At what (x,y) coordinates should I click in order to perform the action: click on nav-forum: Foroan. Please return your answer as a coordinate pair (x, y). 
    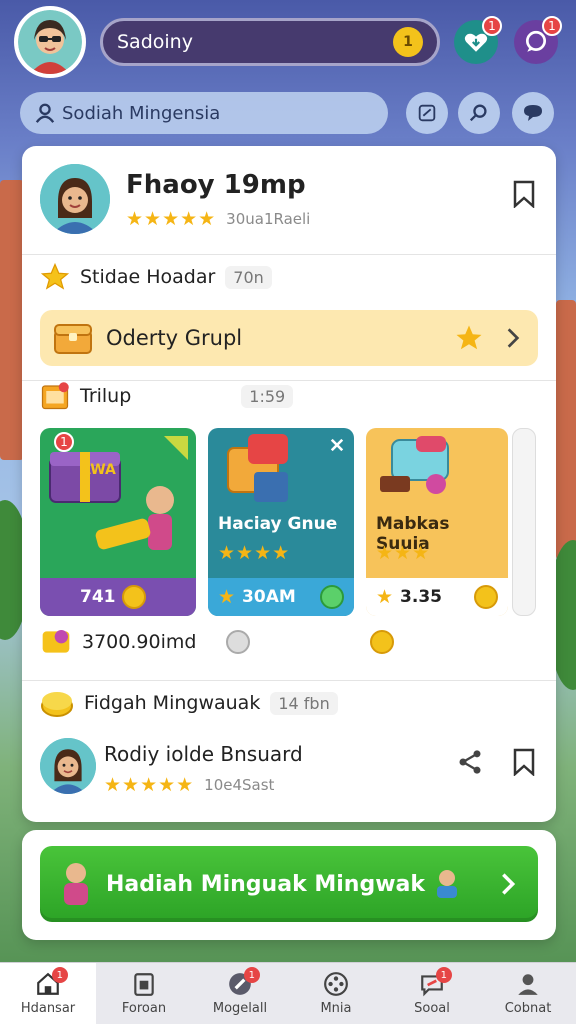
    Looking at the image, I should click on (144, 993).